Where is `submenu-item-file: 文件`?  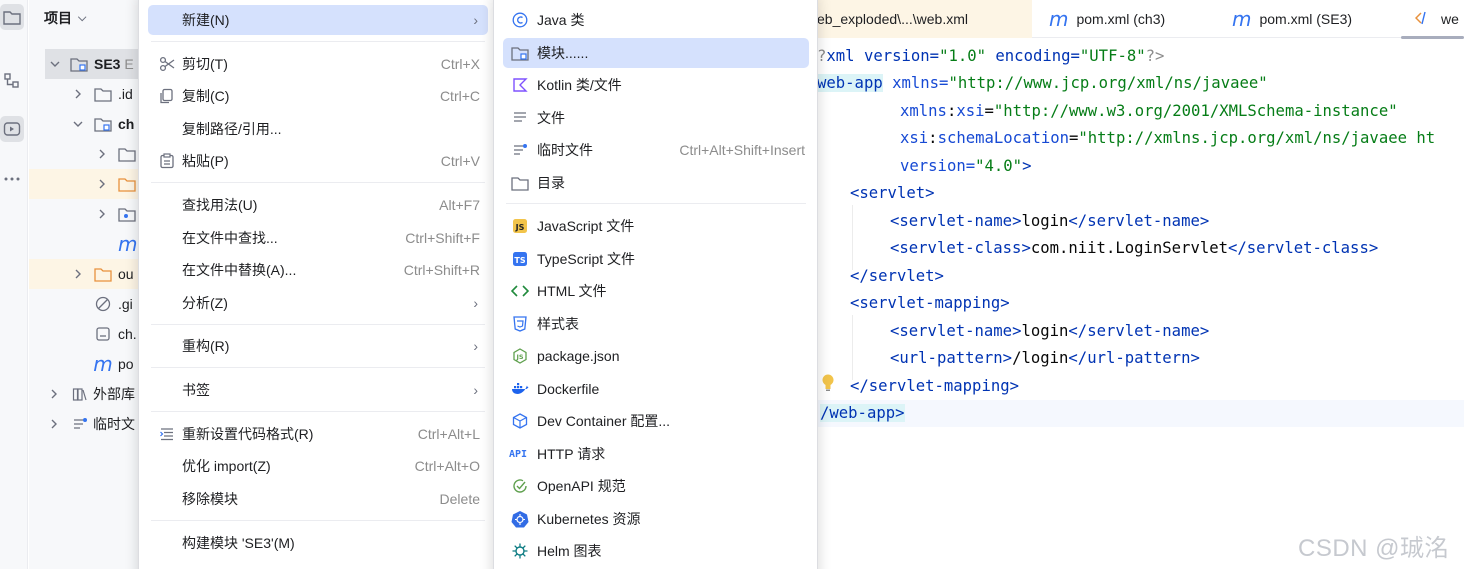 submenu-item-file: 文件 is located at coordinates (656, 118).